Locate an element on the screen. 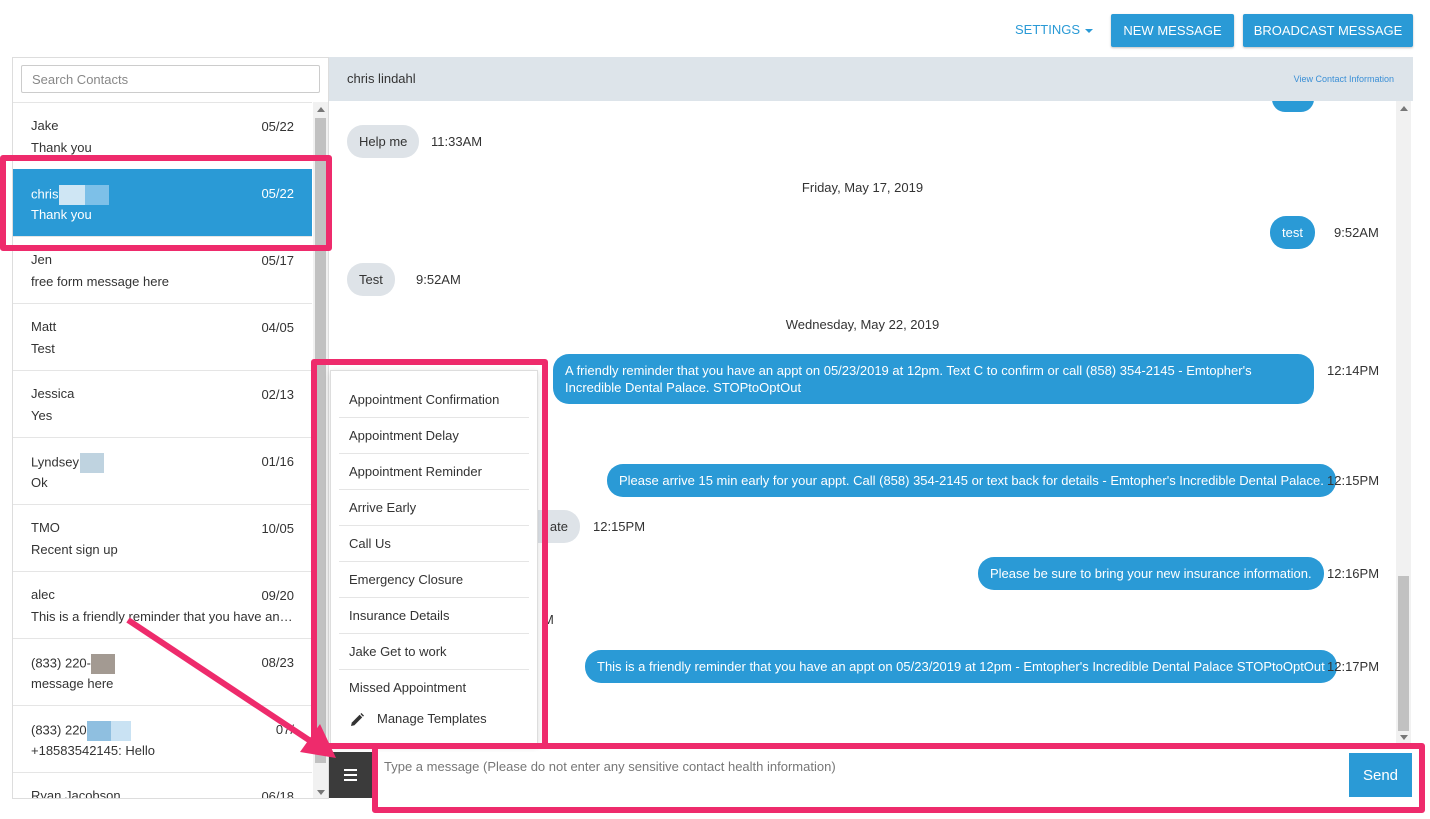  contact-name: alec is located at coordinates (43, 594).